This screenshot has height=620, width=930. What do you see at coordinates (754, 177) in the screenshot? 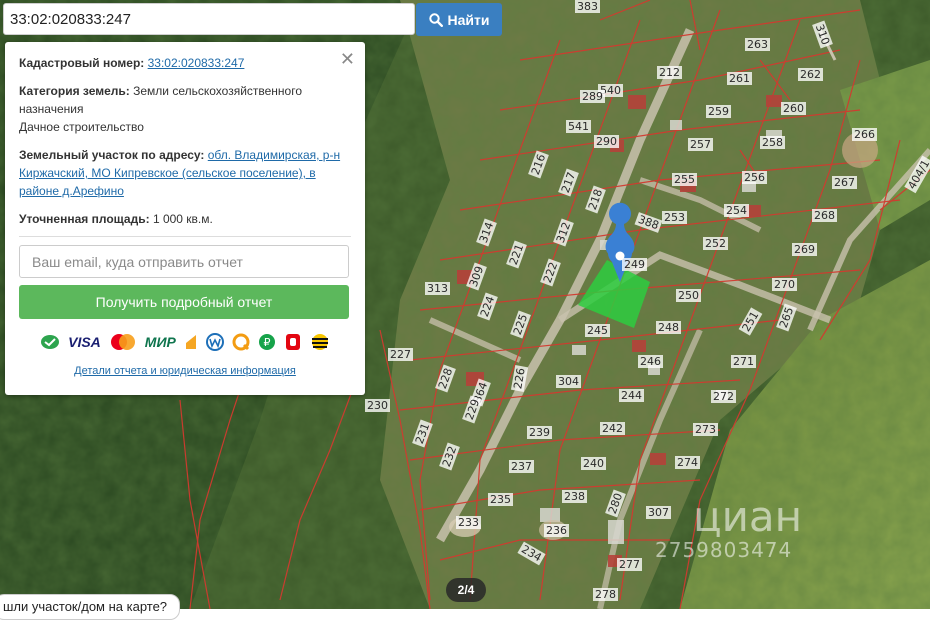
I see `parcel-number-label: 256` at bounding box center [754, 177].